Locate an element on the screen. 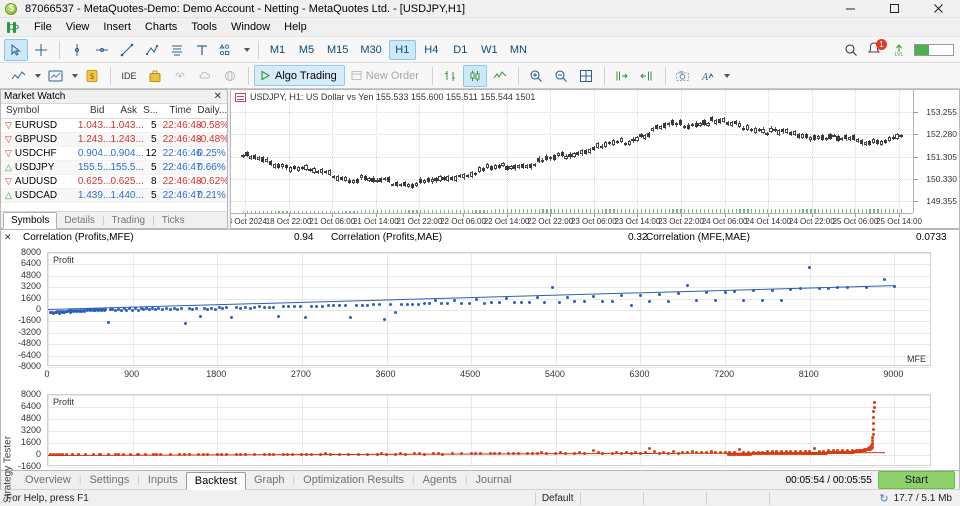 The width and height of the screenshot is (960, 506). candlestick-chart-icon is located at coordinates (474, 75).